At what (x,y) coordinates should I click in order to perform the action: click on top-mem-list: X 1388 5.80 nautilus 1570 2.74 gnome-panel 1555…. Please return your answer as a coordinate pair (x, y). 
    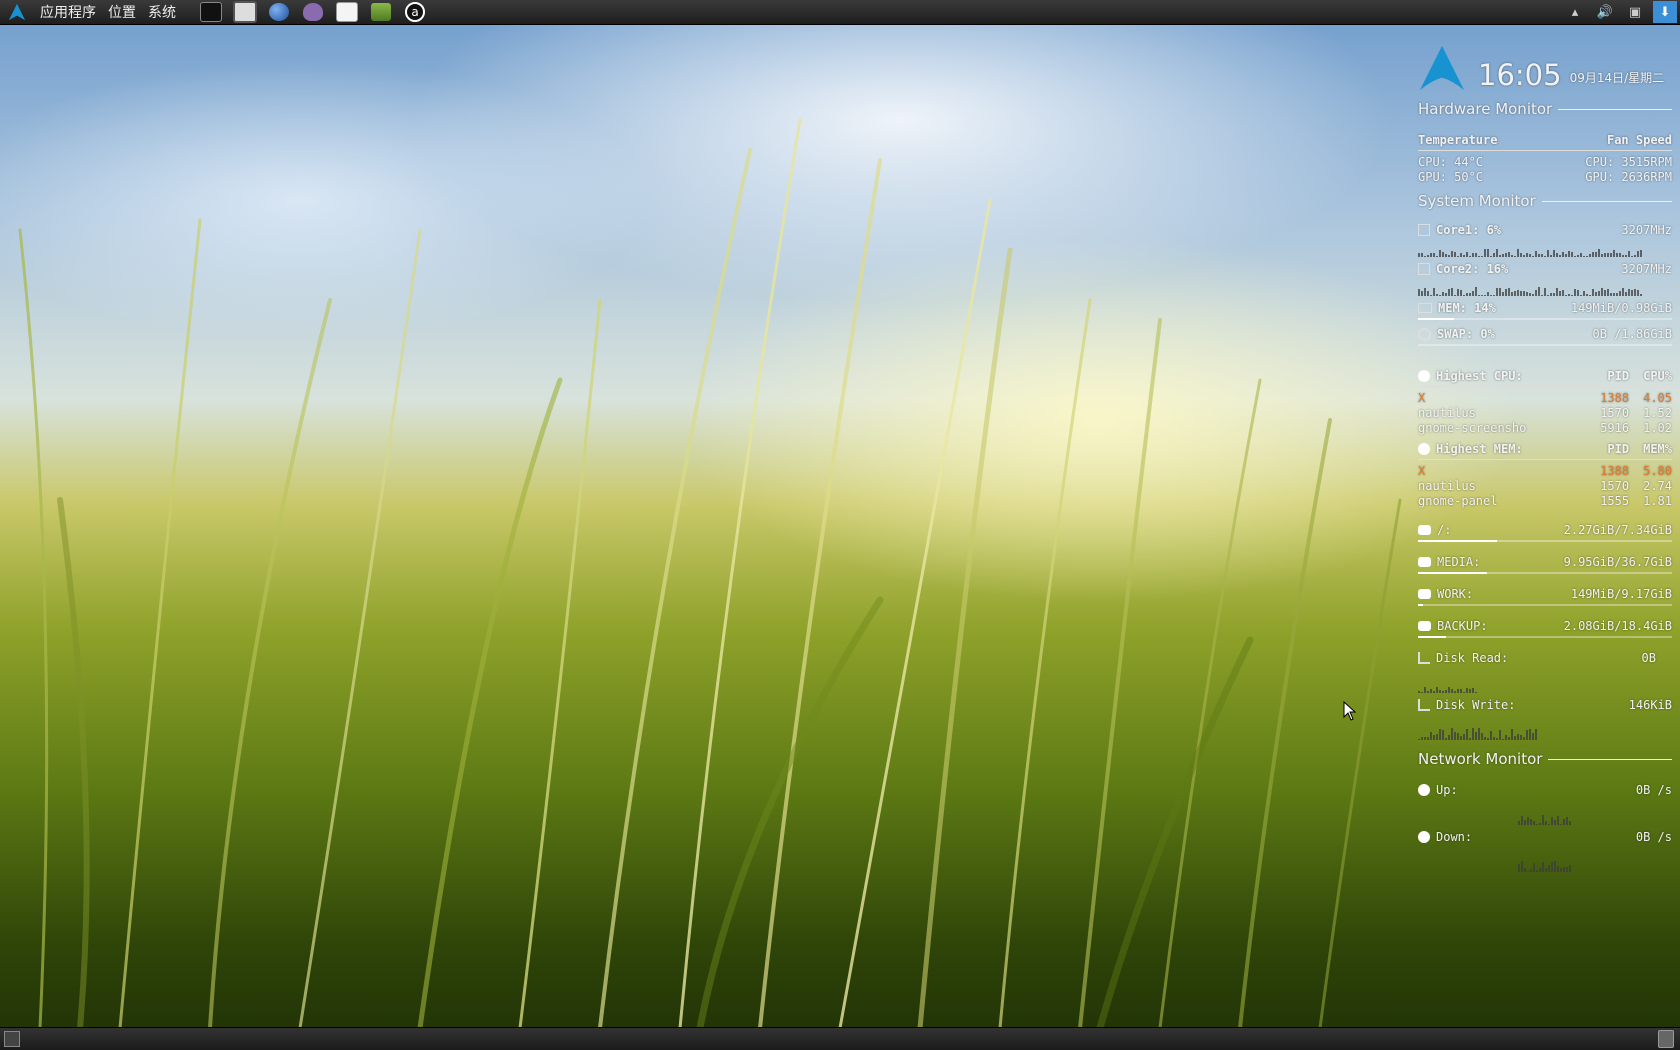
    Looking at the image, I should click on (1545, 485).